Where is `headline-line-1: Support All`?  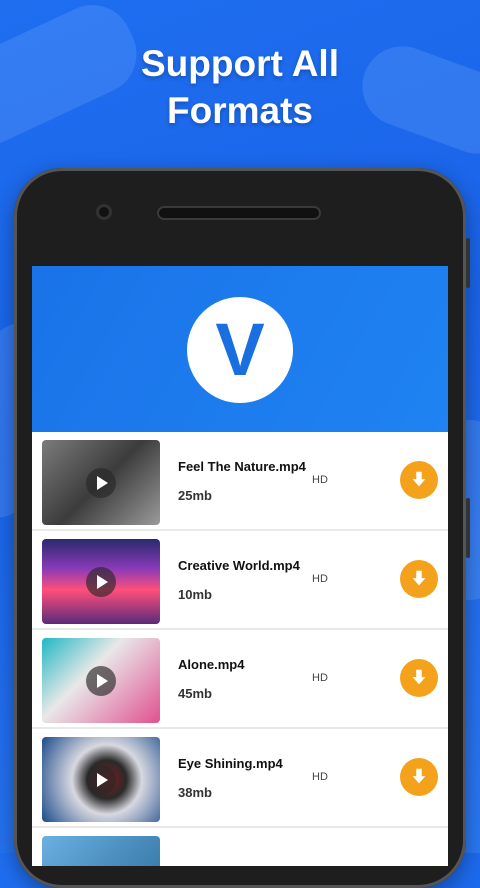
headline-line-1: Support All is located at coordinates (240, 63).